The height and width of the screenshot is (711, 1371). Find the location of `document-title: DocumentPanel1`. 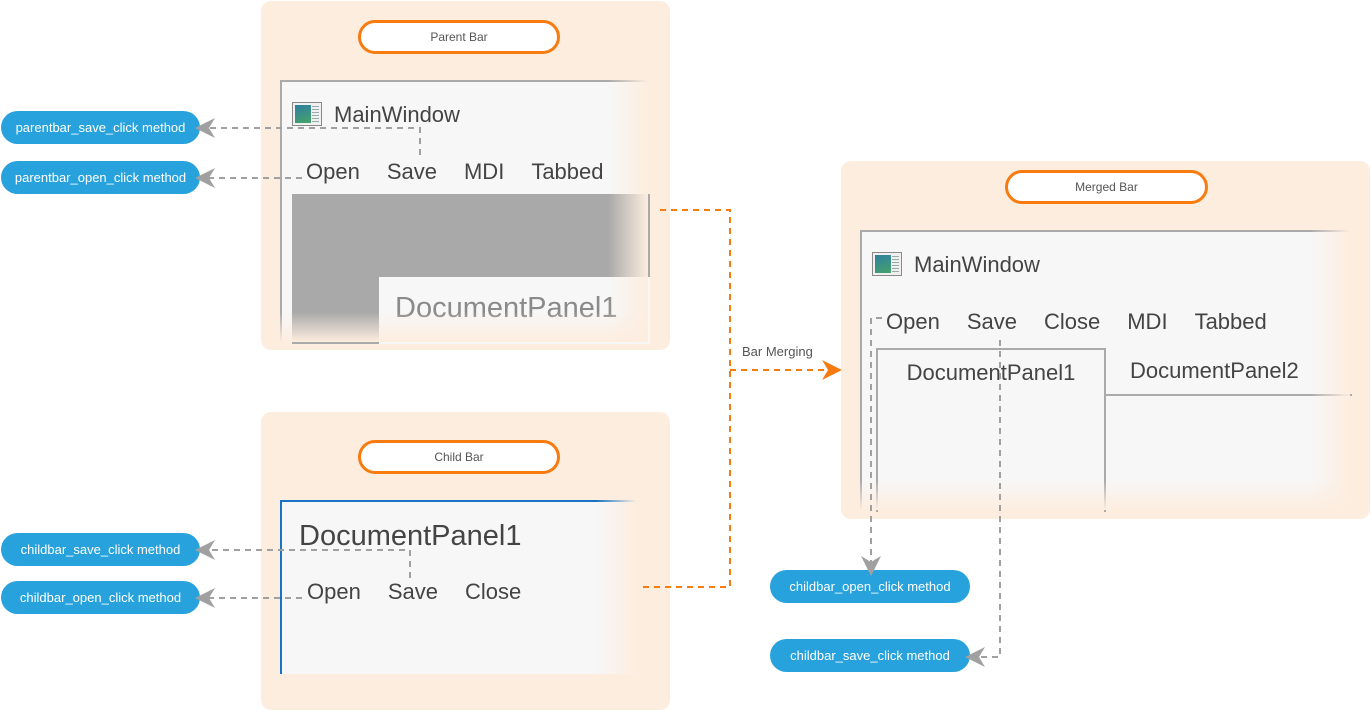

document-title: DocumentPanel1 is located at coordinates (410, 536).